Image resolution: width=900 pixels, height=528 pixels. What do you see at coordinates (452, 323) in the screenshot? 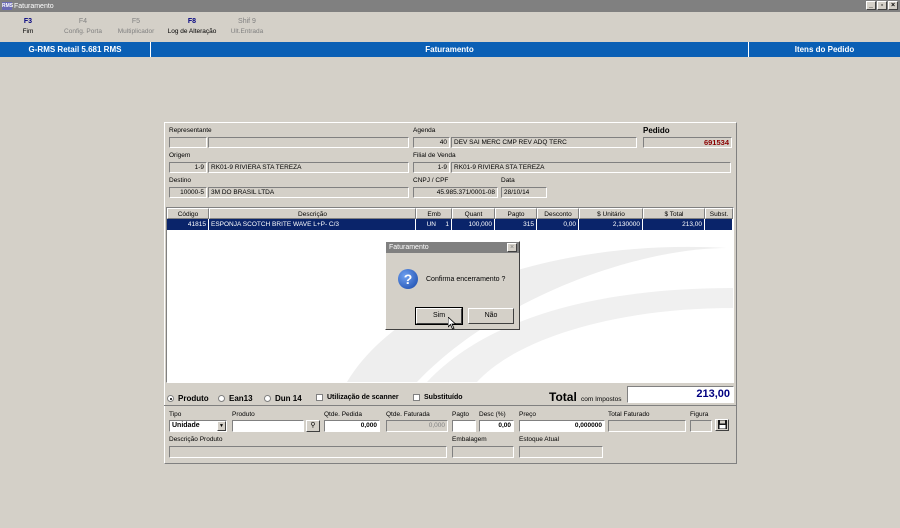
I see `mouse-cursor-icon` at bounding box center [452, 323].